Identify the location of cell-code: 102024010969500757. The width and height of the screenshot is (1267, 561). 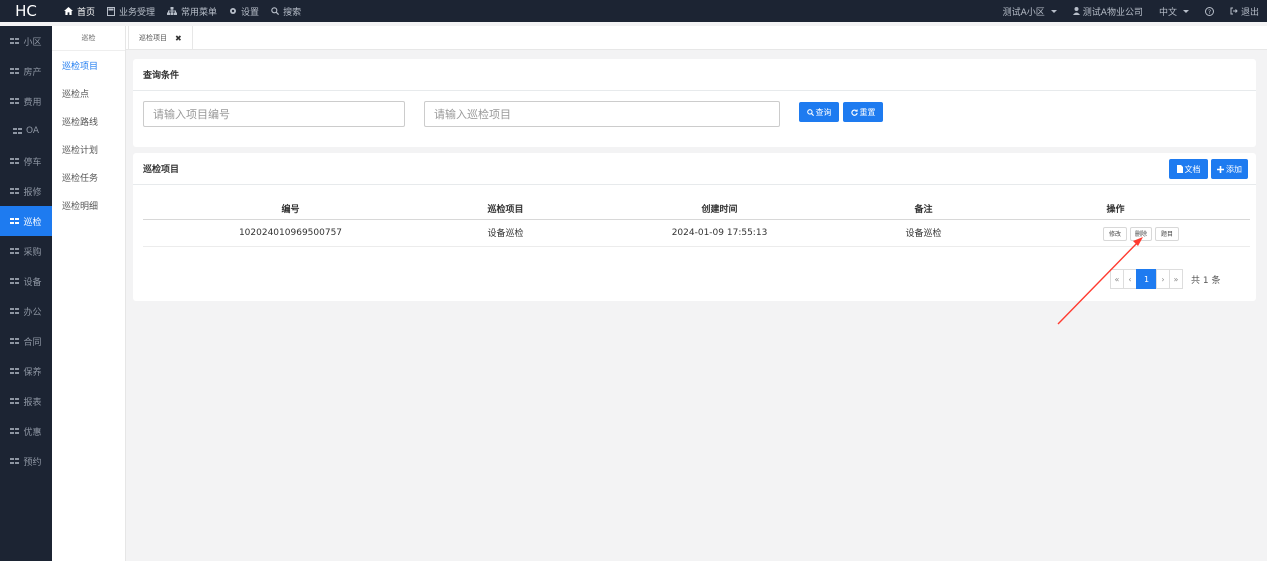
(290, 233).